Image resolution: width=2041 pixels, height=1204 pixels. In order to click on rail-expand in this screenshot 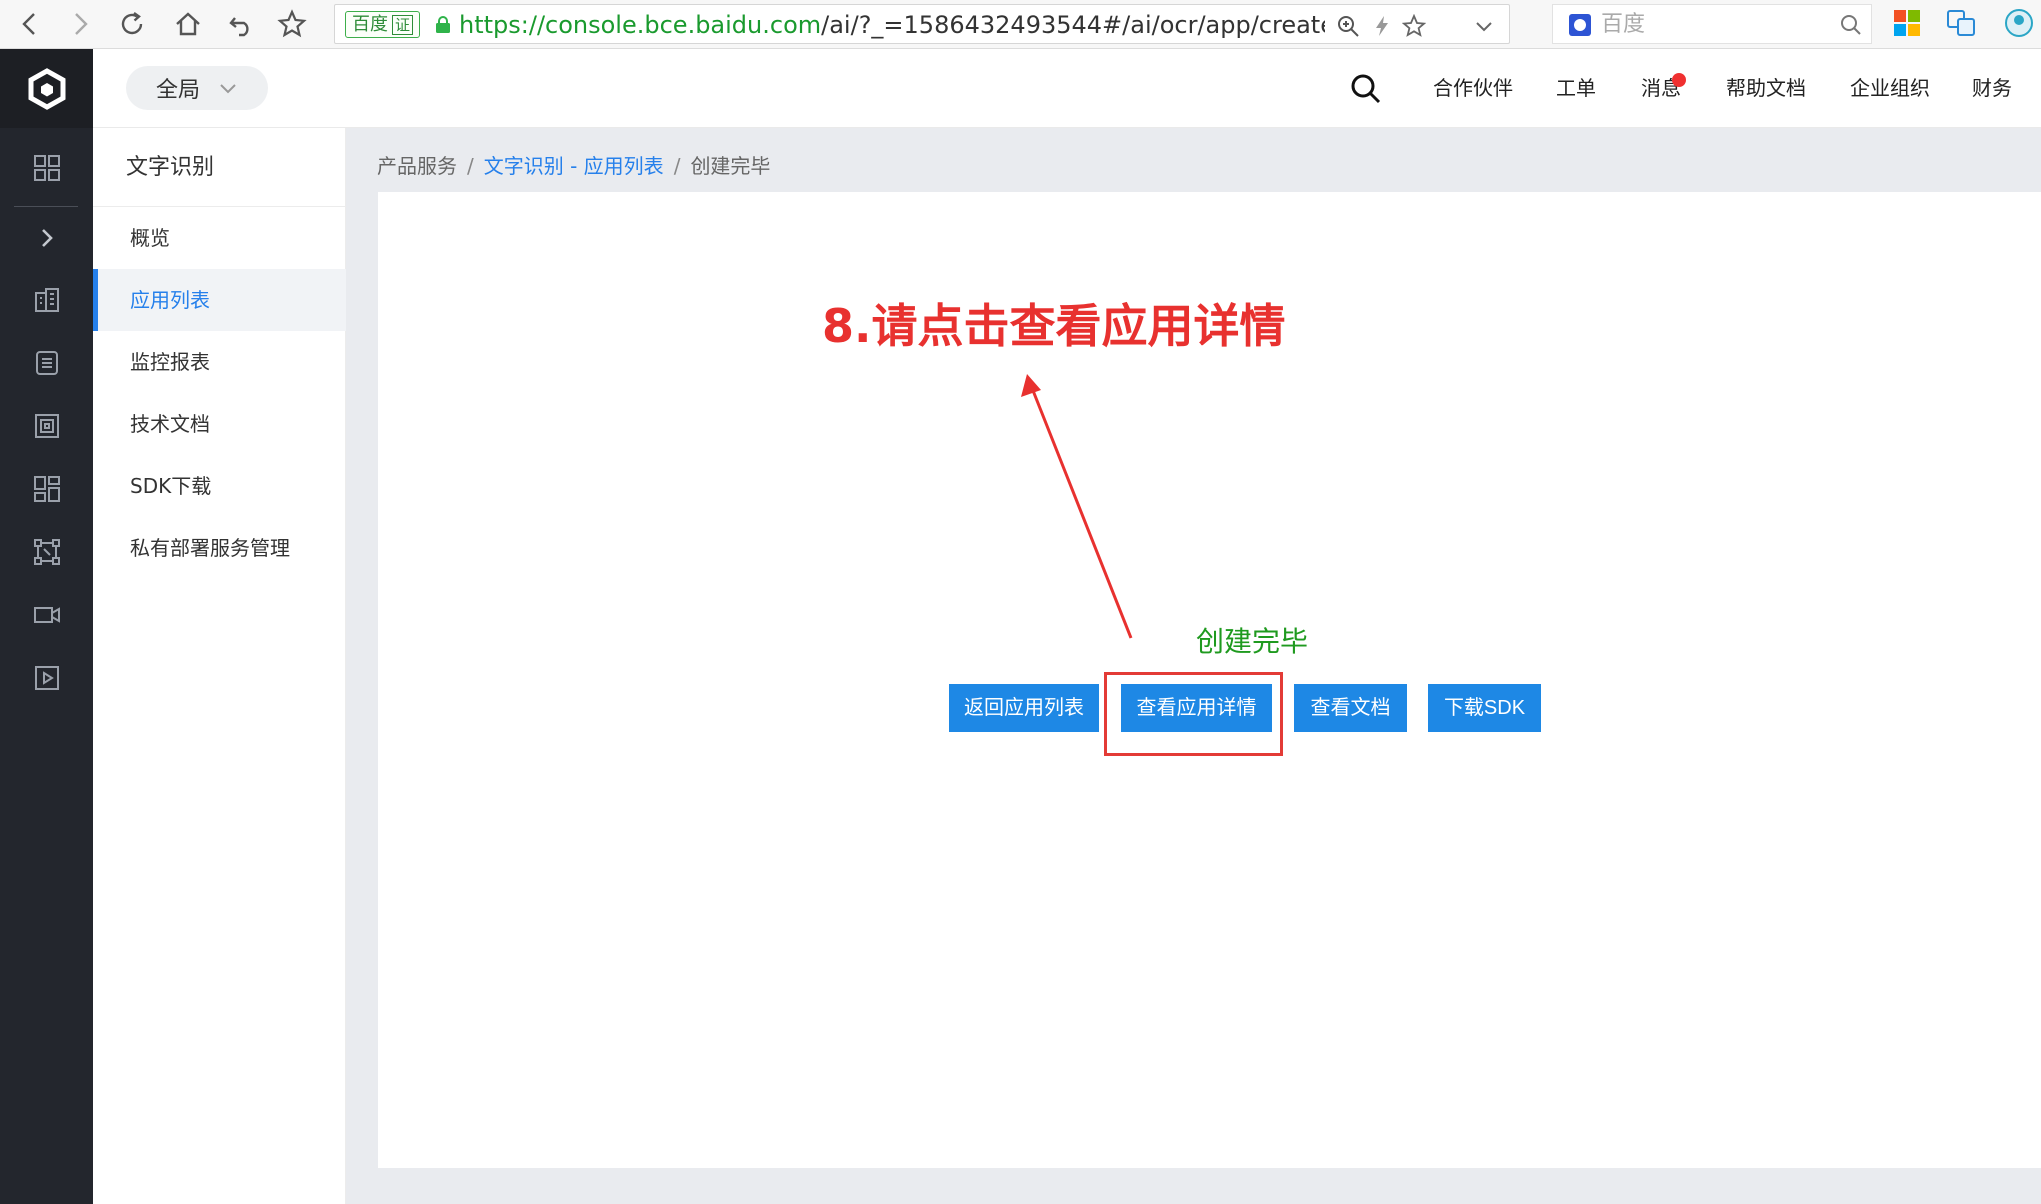, I will do `click(46, 238)`.